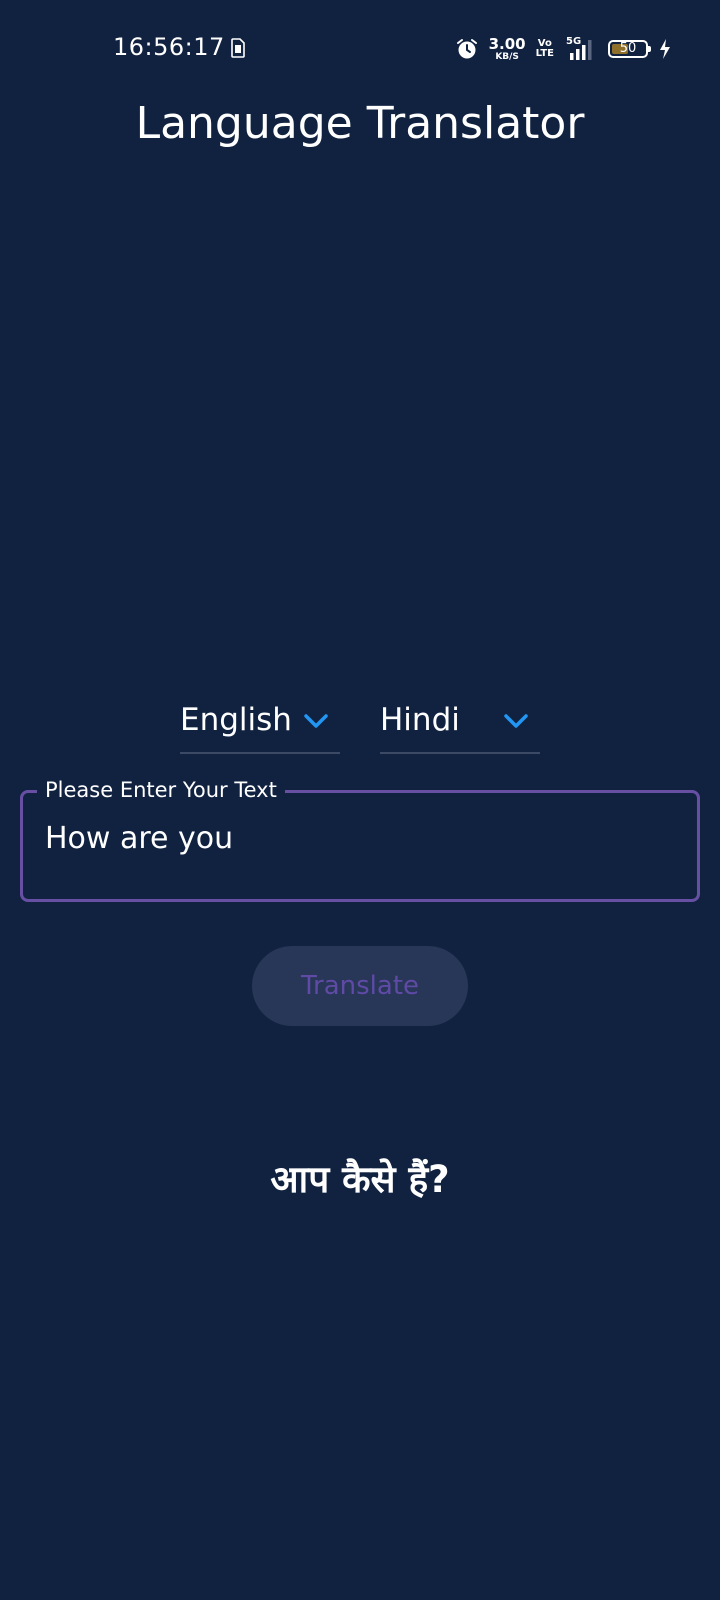 Image resolution: width=720 pixels, height=1600 pixels. Describe the element at coordinates (360, 986) in the screenshot. I see `translate-button: Translate` at that location.